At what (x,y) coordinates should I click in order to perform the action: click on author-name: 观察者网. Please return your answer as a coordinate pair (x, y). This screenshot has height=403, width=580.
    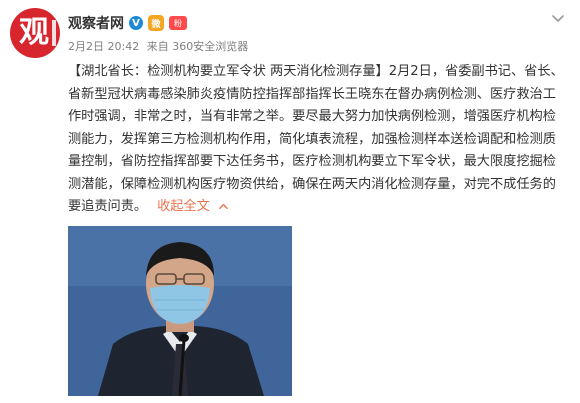
    Looking at the image, I should click on (96, 23).